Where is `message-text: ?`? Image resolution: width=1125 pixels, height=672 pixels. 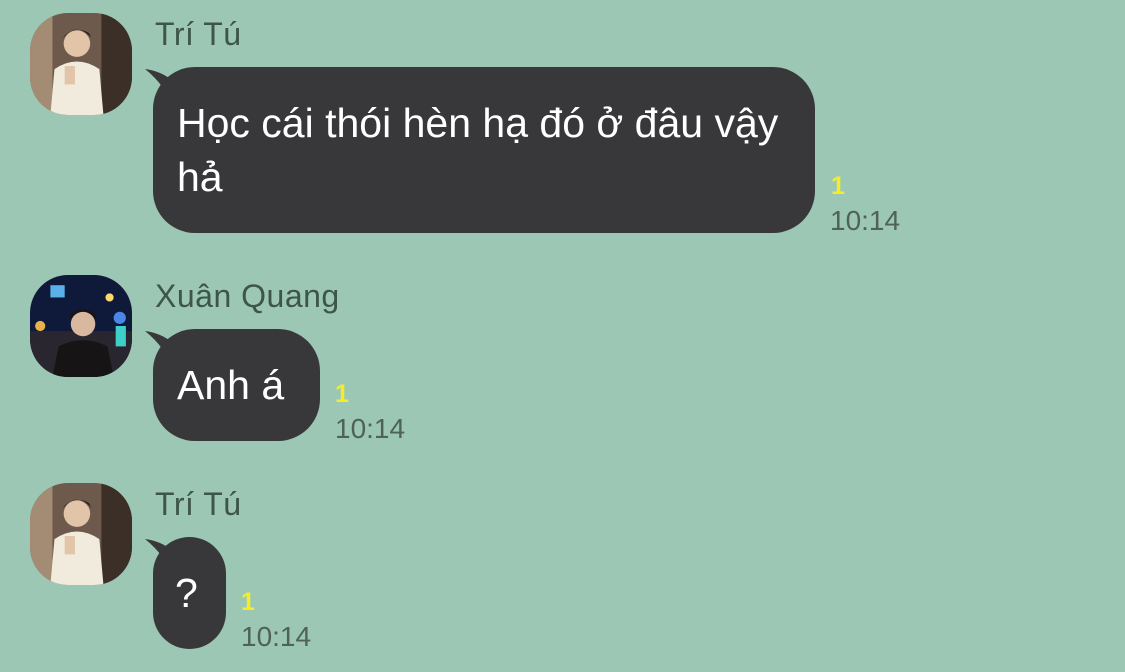
message-text: ? is located at coordinates (186, 593).